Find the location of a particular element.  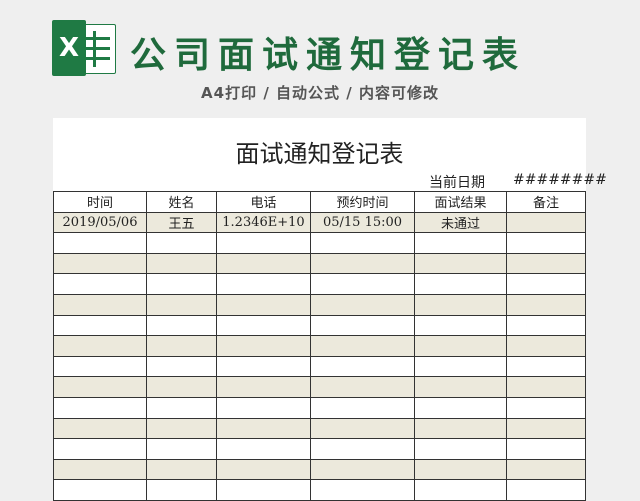

cell-name: 王五 is located at coordinates (181, 222).